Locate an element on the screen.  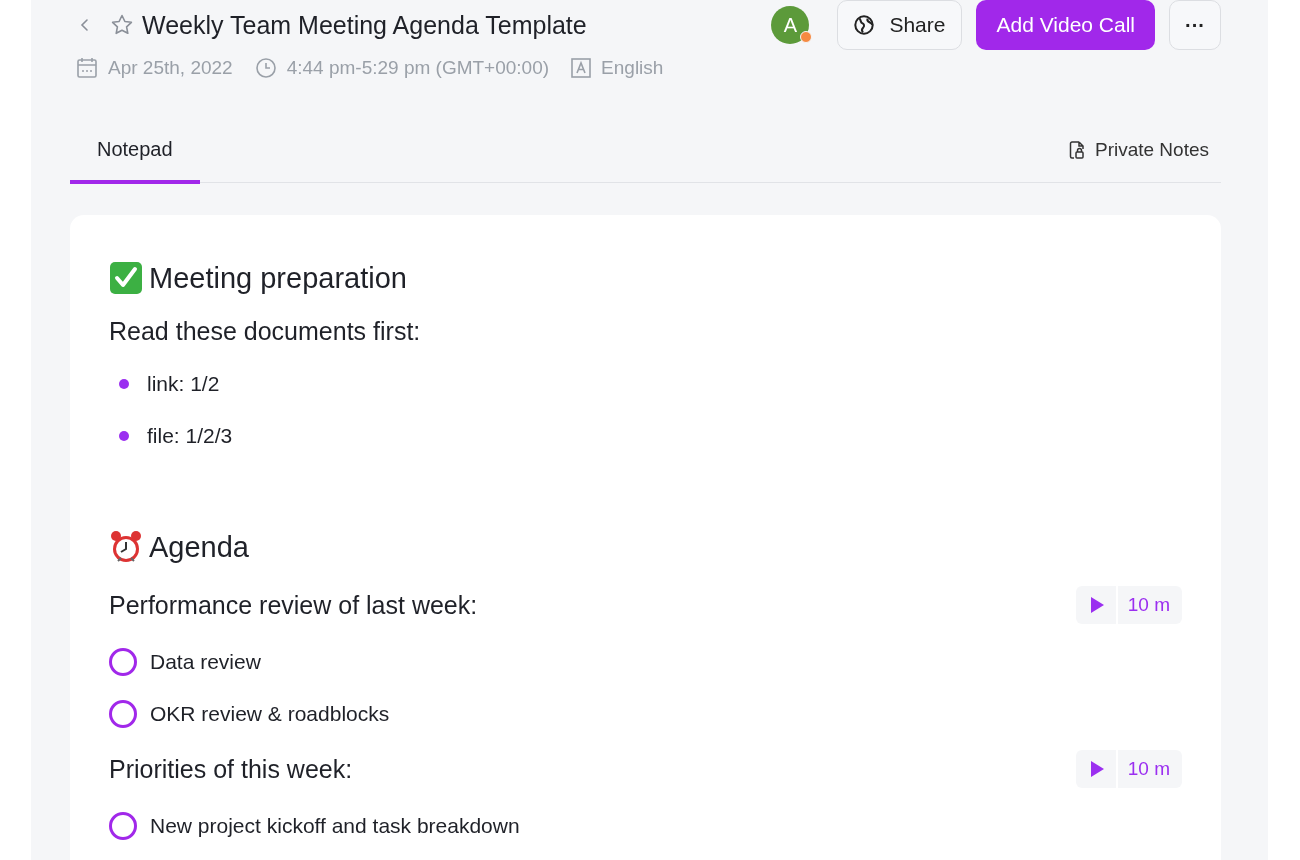
globe-icon is located at coordinates (864, 25).